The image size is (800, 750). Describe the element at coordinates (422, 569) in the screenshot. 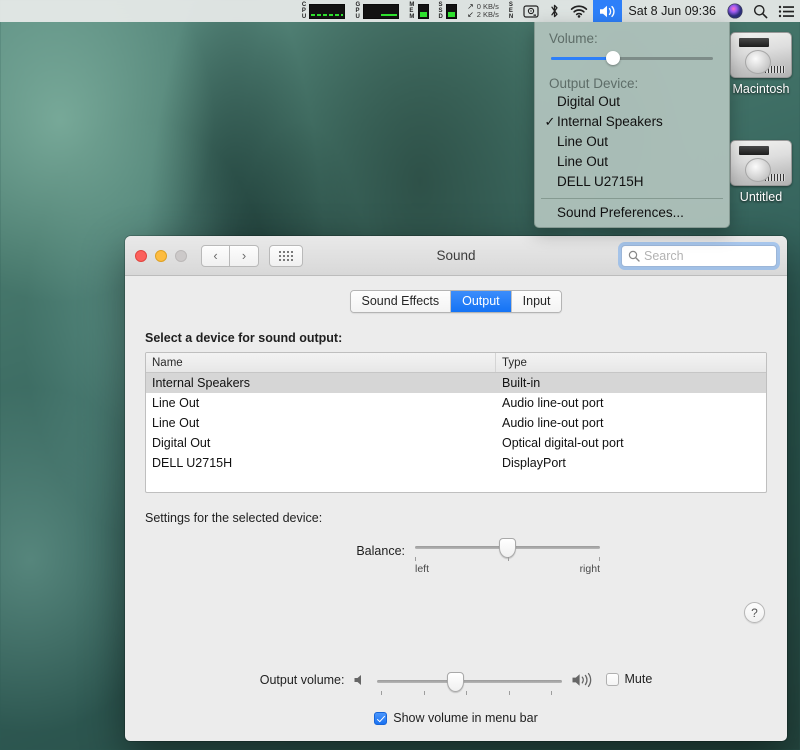

I see `balance-left-label: left` at that location.